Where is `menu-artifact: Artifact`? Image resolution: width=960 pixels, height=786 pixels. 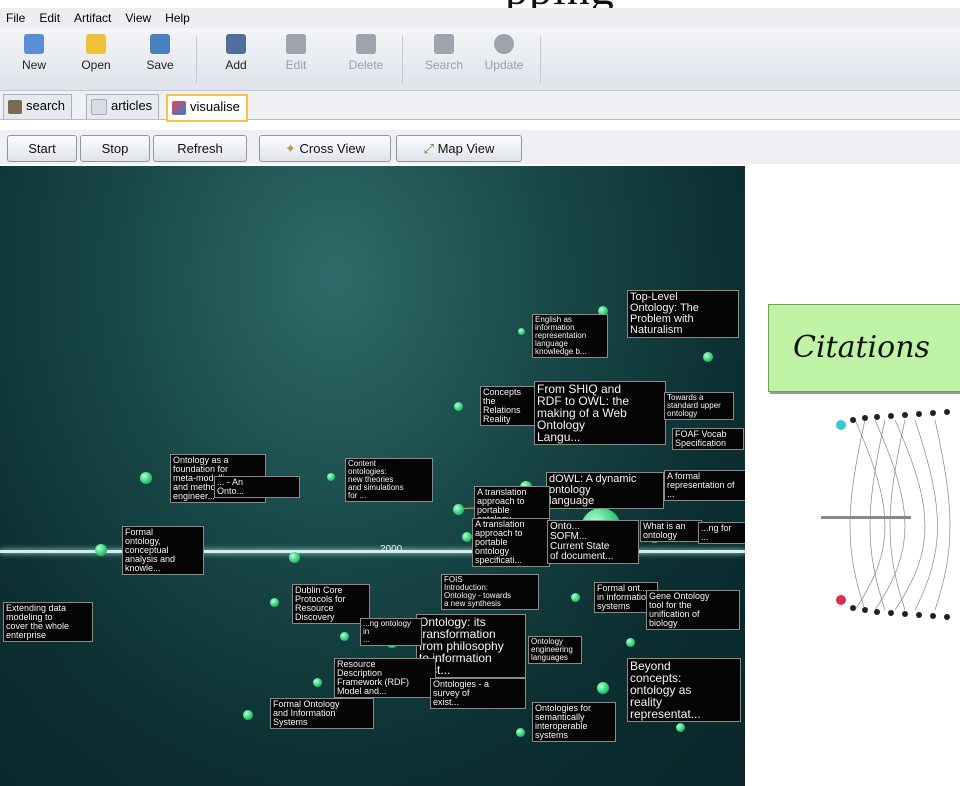
menu-artifact: Artifact is located at coordinates (92, 18).